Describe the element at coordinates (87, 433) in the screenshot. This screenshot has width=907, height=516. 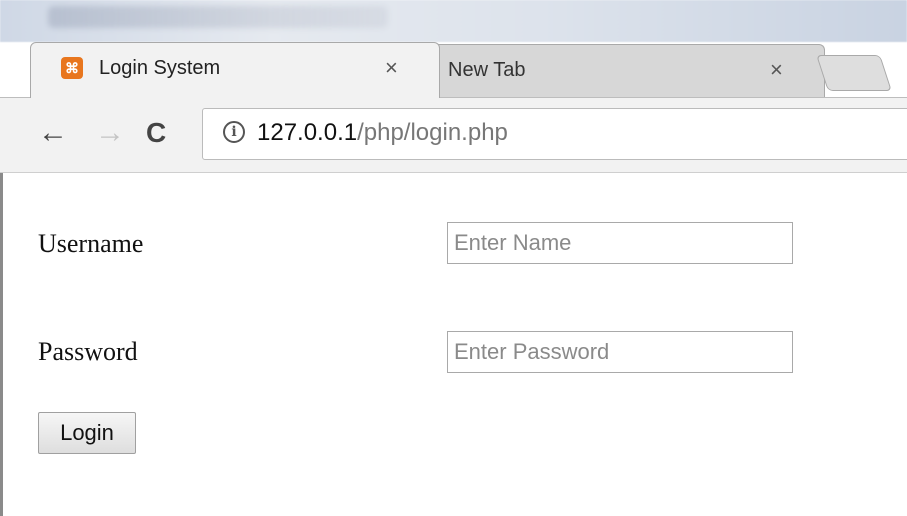
I see `login-button: Login` at that location.